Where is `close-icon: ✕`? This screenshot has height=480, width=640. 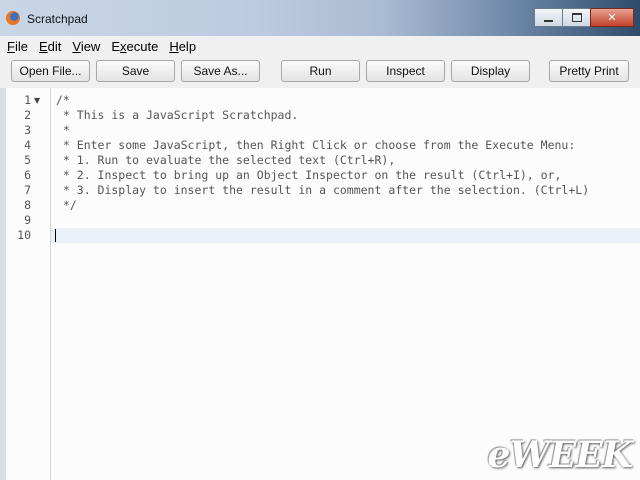
close-icon: ✕ is located at coordinates (612, 17).